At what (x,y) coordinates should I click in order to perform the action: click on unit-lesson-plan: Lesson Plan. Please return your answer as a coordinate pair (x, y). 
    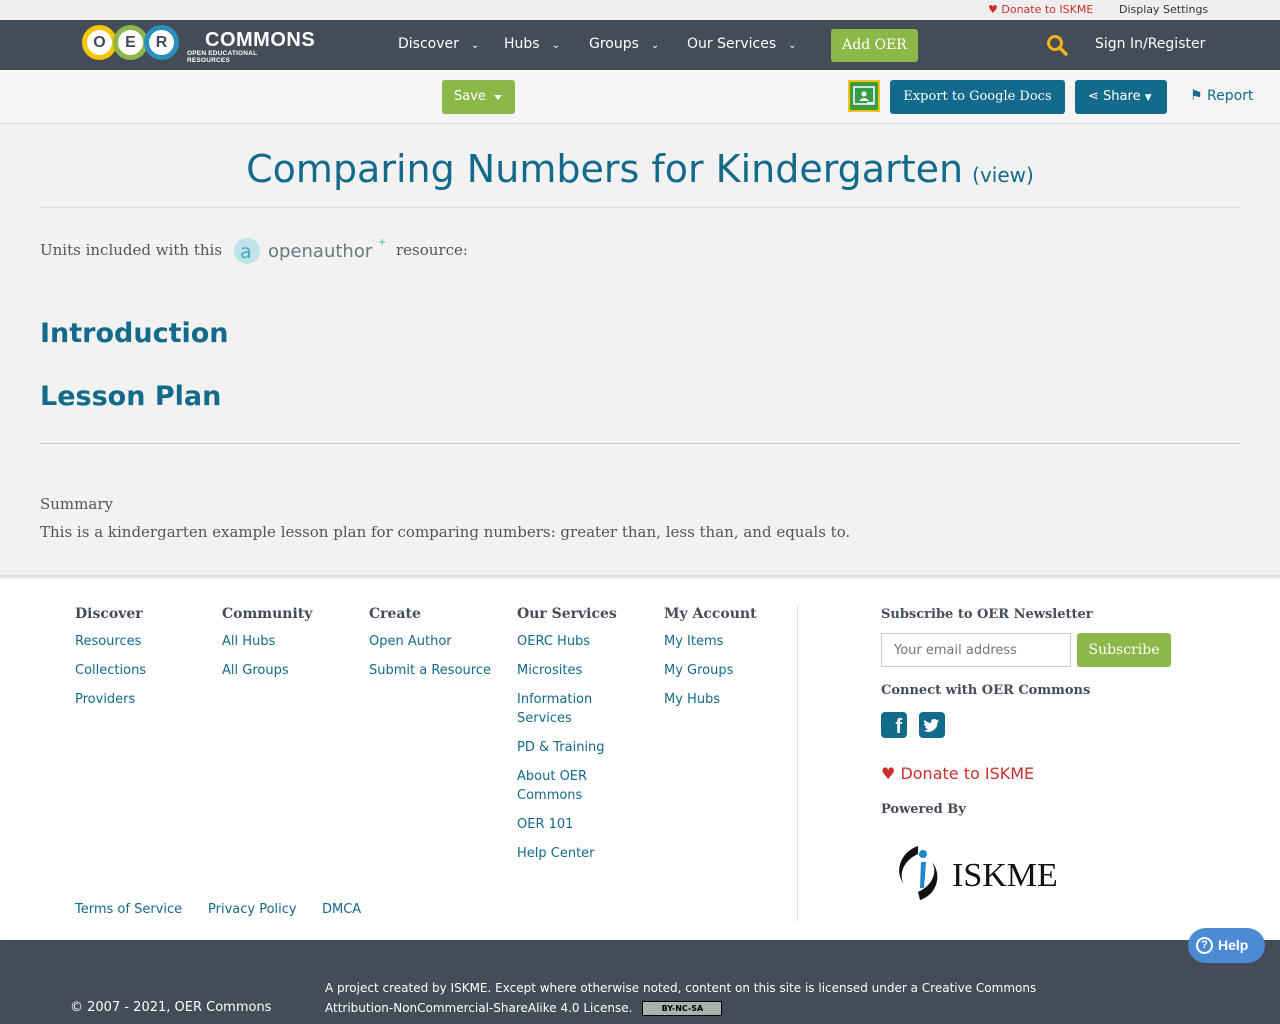
    Looking at the image, I should click on (130, 396).